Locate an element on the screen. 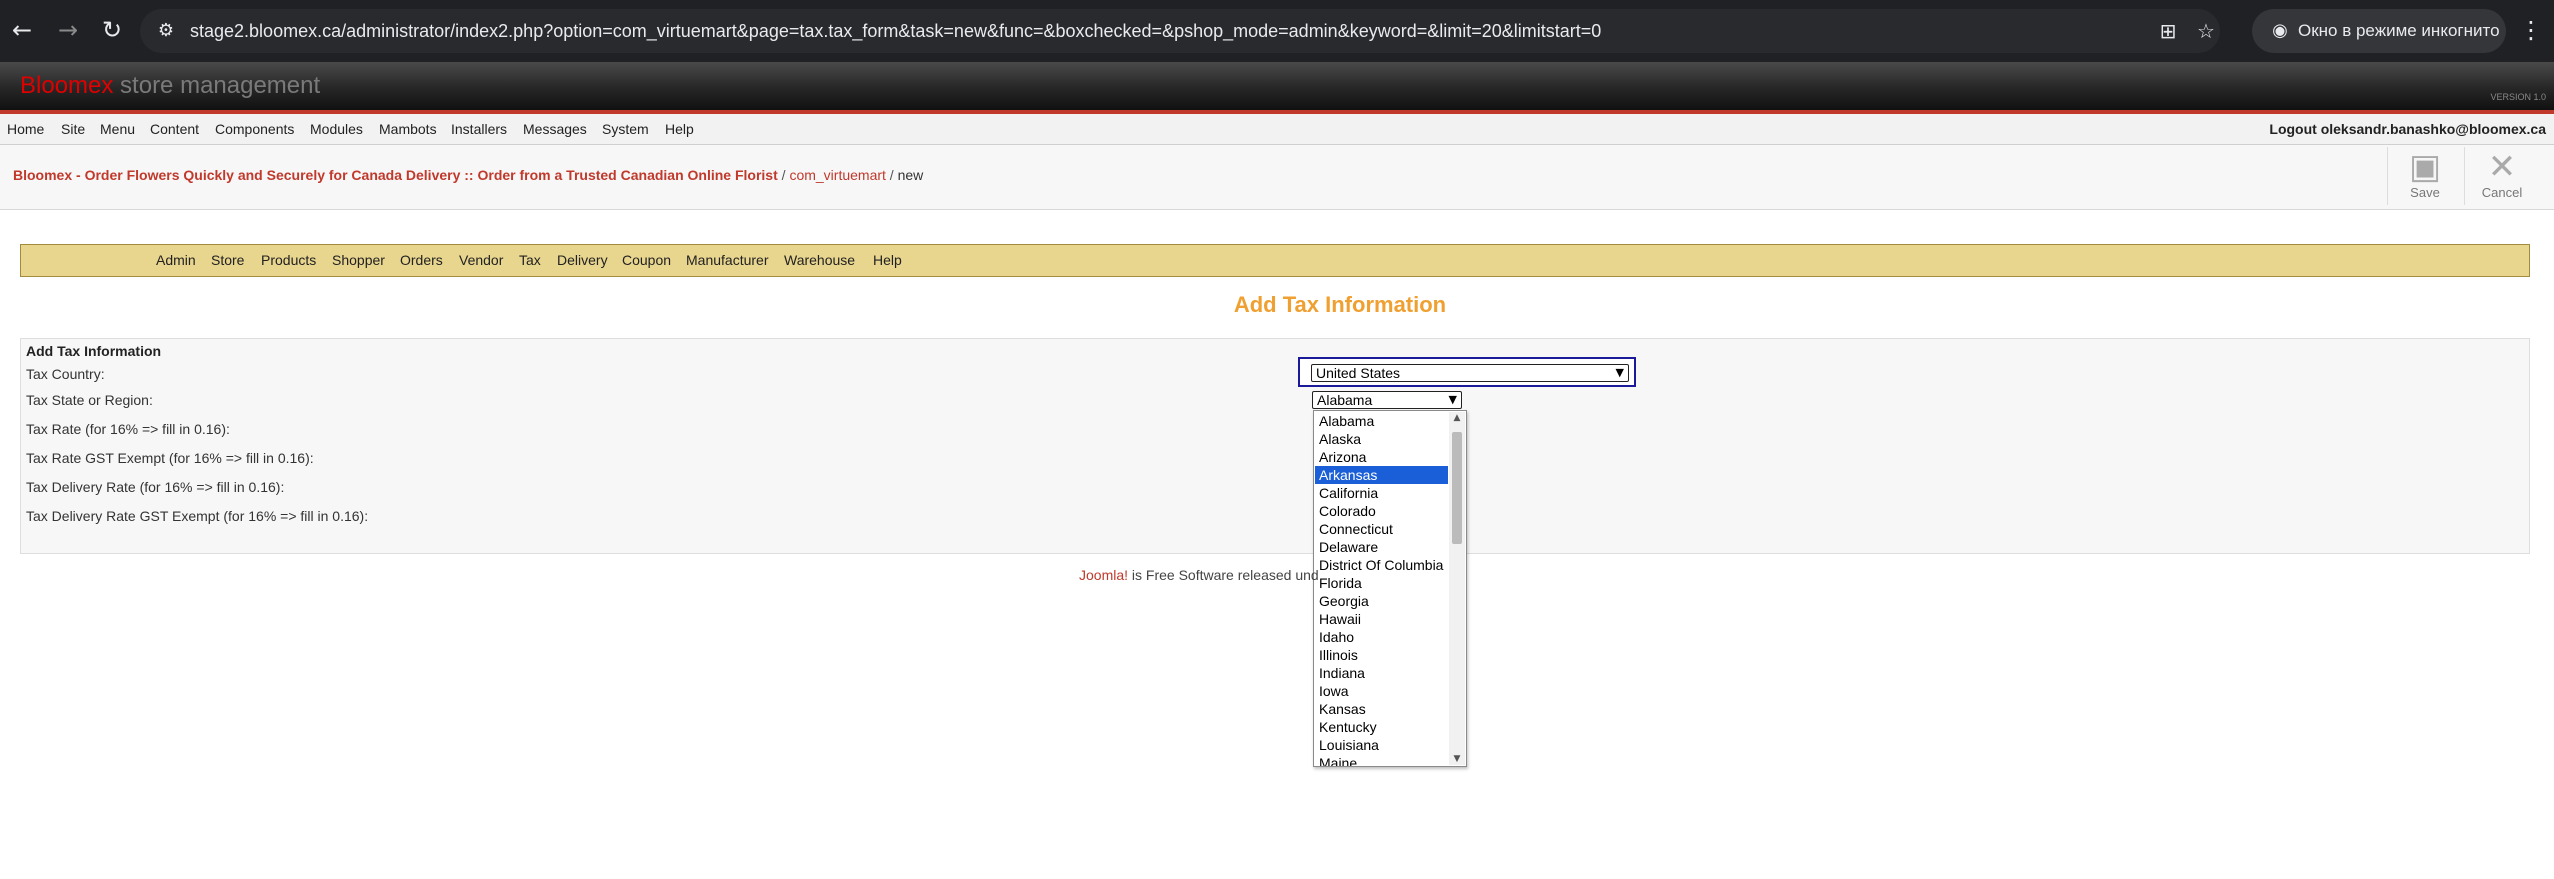 The width and height of the screenshot is (2554, 879). admin-header: Bloomex store management VERSION 1.0 is located at coordinates (1277, 88).